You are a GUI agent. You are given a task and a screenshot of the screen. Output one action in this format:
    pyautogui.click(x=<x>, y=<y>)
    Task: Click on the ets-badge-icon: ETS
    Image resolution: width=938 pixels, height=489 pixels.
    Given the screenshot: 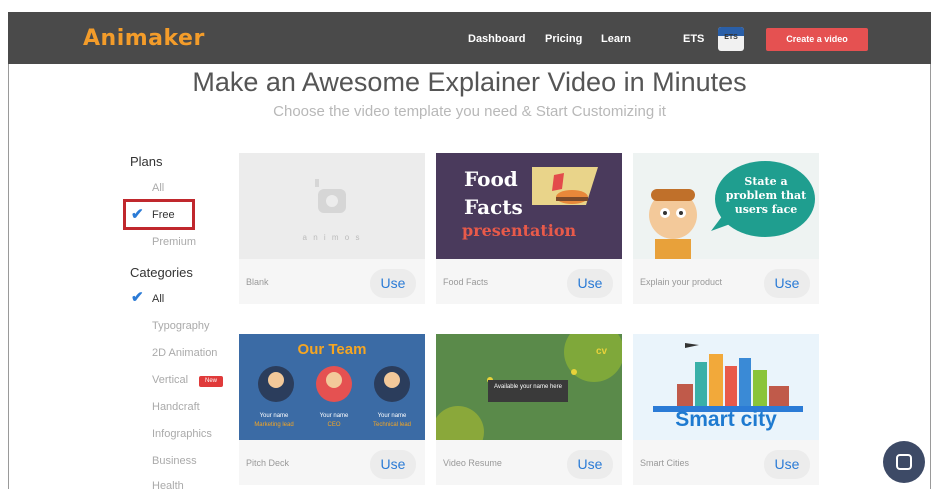 What is the action you would take?
    pyautogui.click(x=731, y=39)
    